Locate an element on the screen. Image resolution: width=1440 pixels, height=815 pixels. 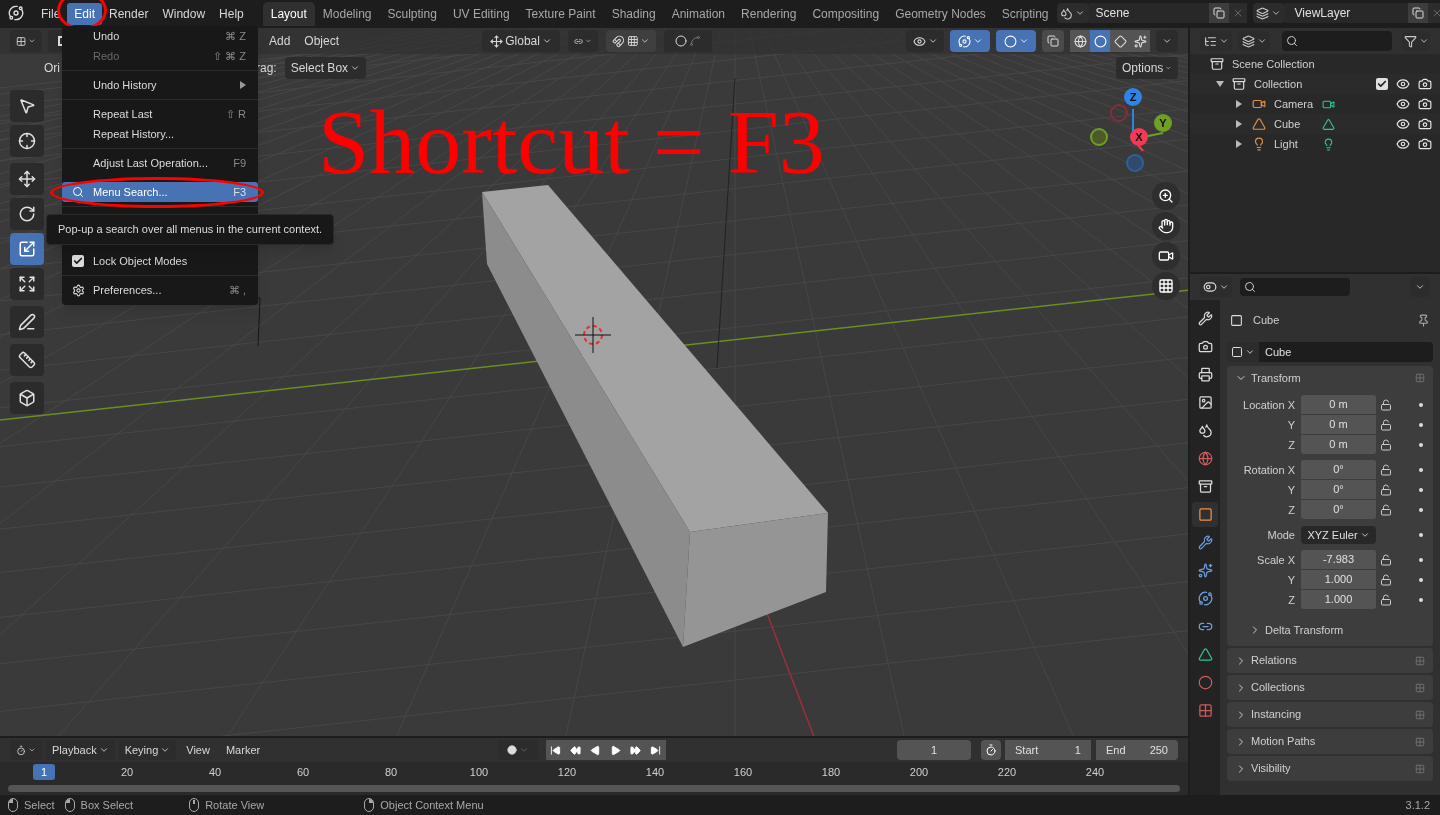
header-menu: View is located at coordinates (198, 750).